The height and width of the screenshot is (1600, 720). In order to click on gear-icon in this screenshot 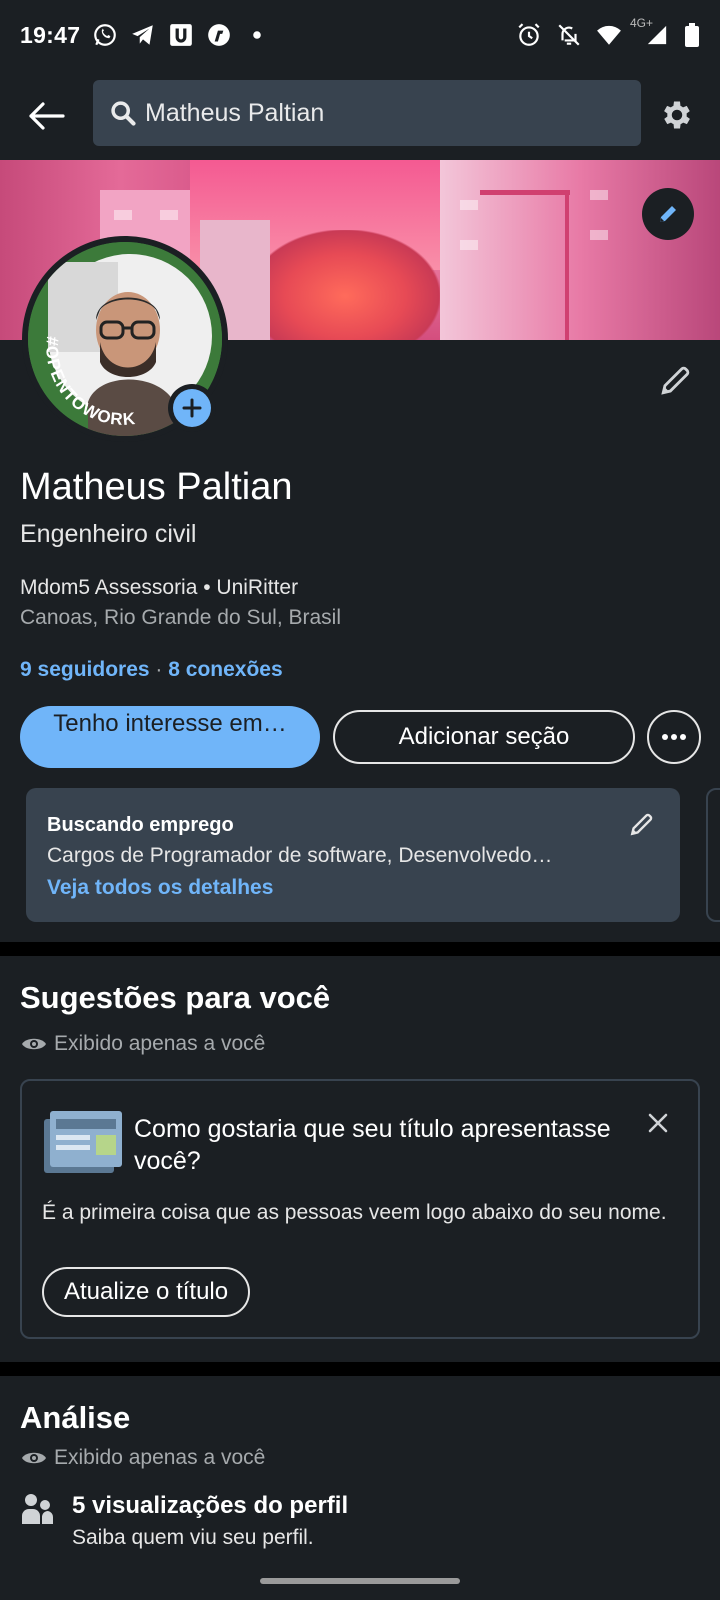, I will do `click(677, 115)`.